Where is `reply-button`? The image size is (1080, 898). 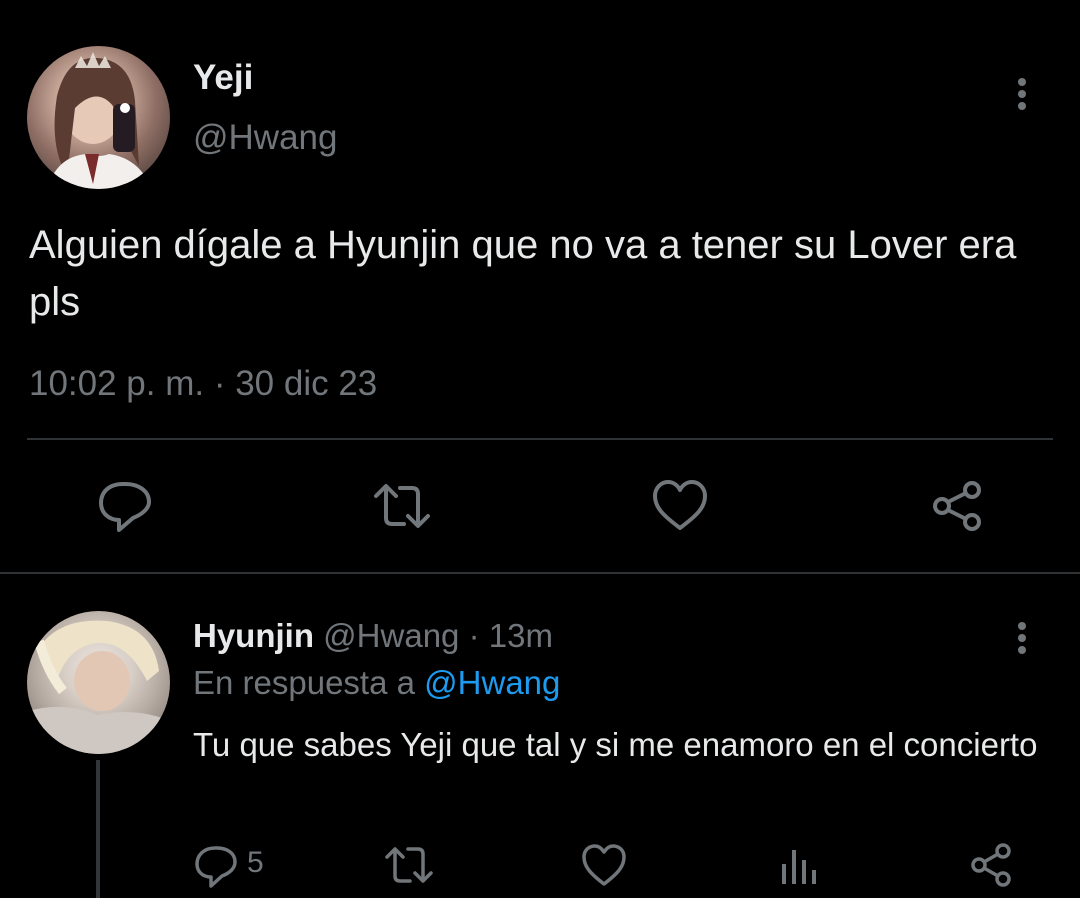
reply-button is located at coordinates (125, 506).